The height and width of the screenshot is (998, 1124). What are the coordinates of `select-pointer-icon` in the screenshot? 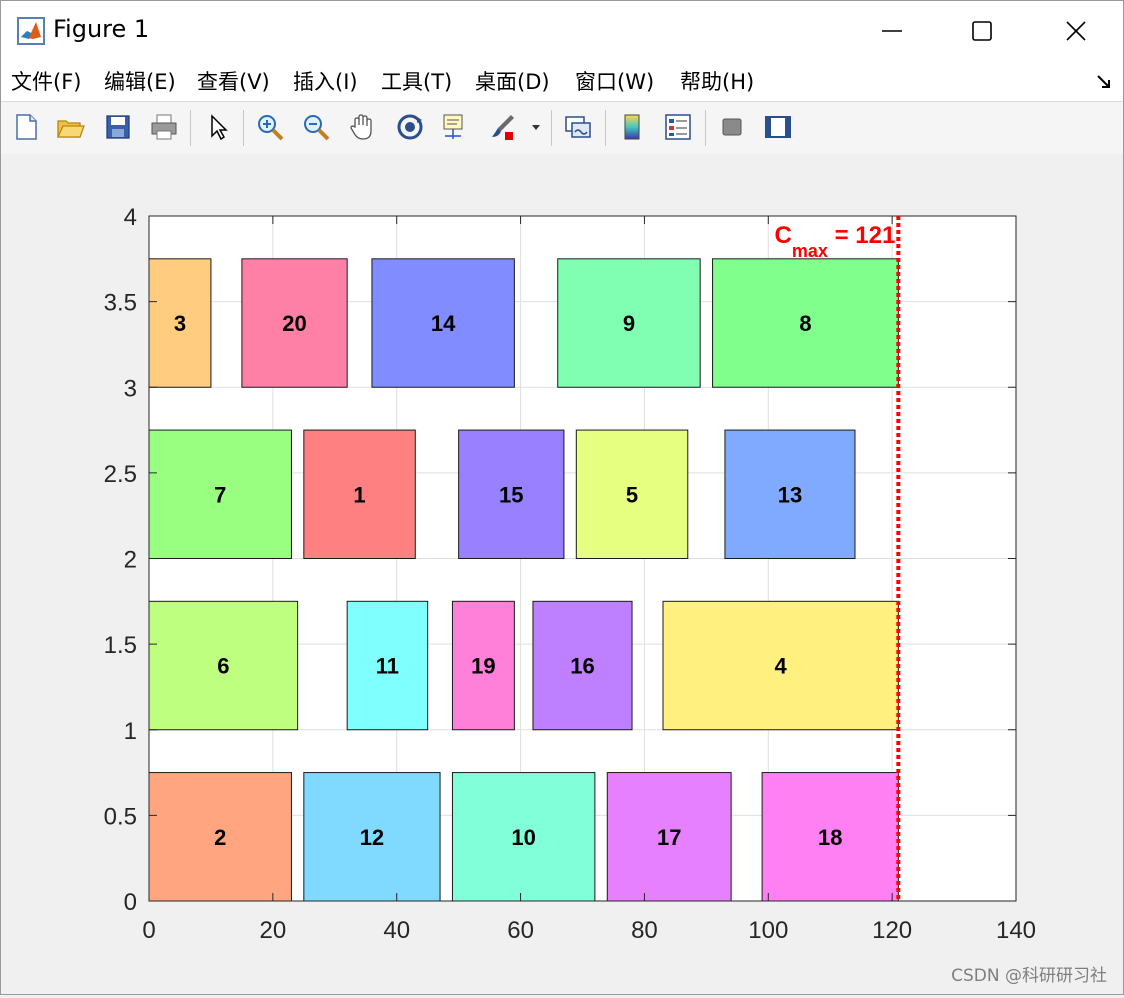 It's located at (219, 127).